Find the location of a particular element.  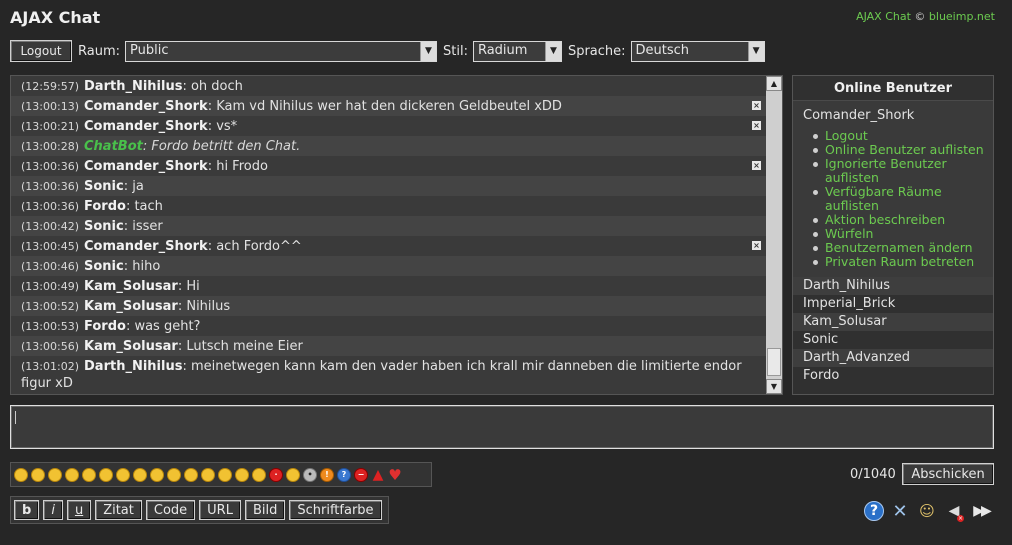

message-timestamp: (13:00:56) is located at coordinates (50, 346).